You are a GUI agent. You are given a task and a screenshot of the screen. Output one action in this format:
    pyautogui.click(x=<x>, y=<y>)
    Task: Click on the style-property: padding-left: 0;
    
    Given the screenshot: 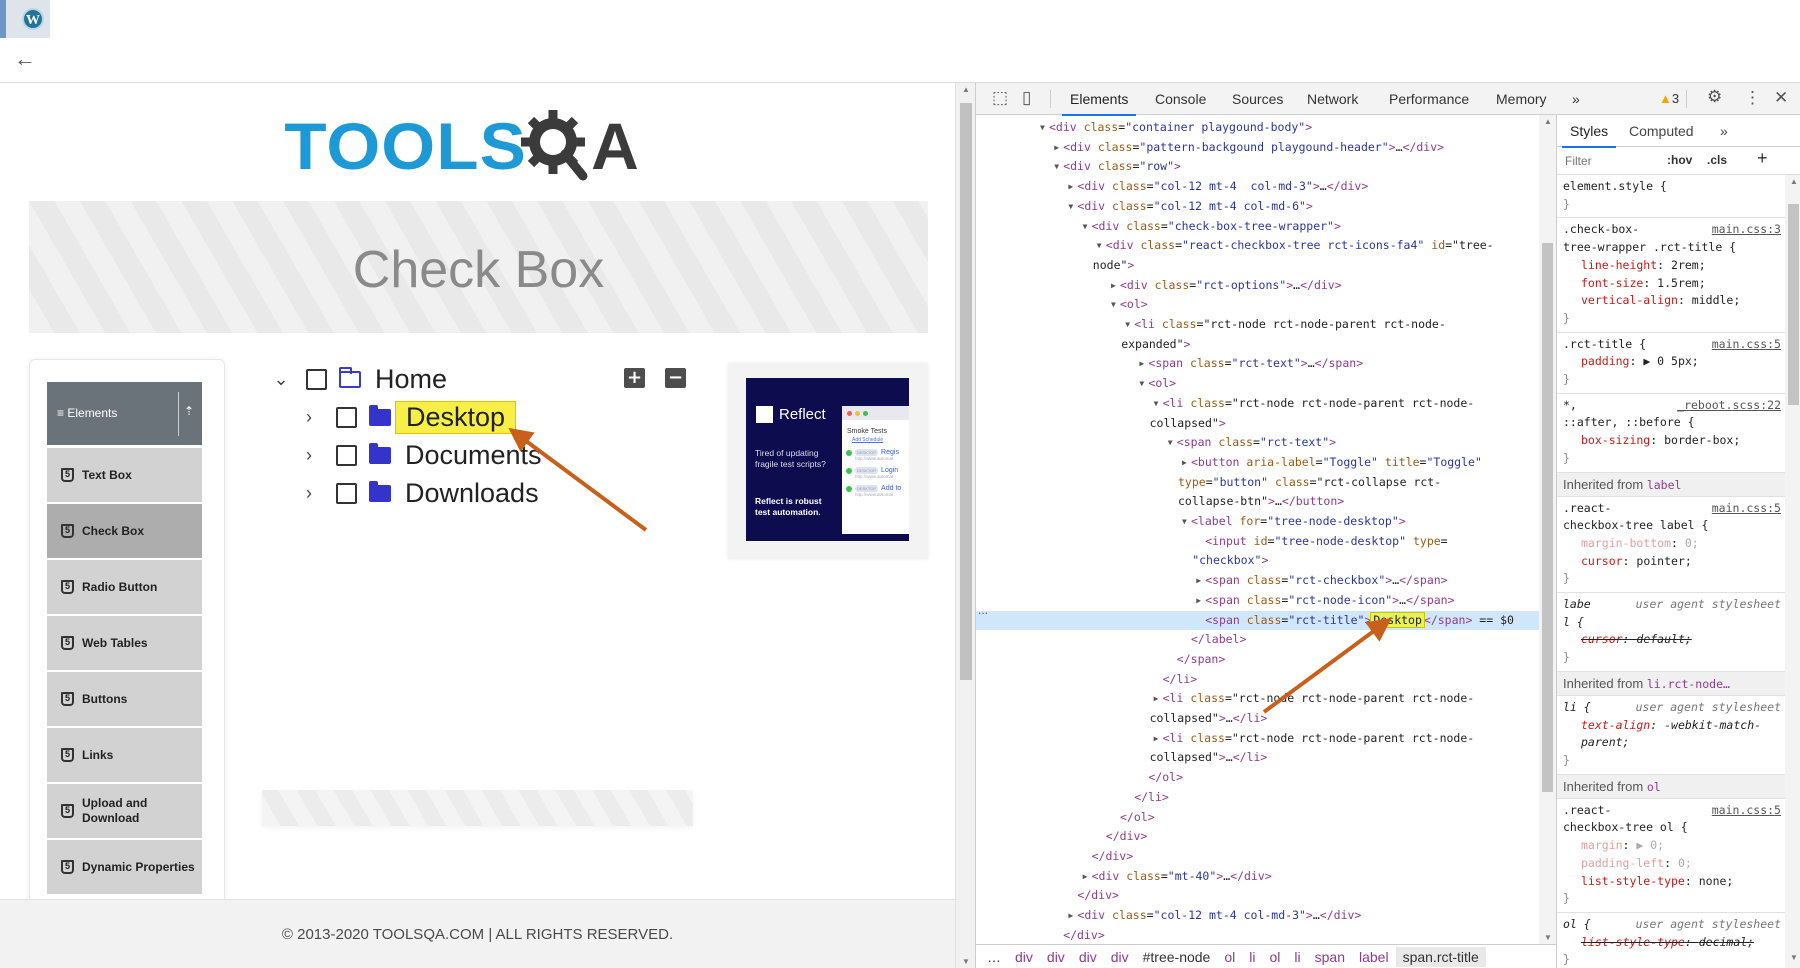 What is the action you would take?
    pyautogui.click(x=1672, y=864)
    